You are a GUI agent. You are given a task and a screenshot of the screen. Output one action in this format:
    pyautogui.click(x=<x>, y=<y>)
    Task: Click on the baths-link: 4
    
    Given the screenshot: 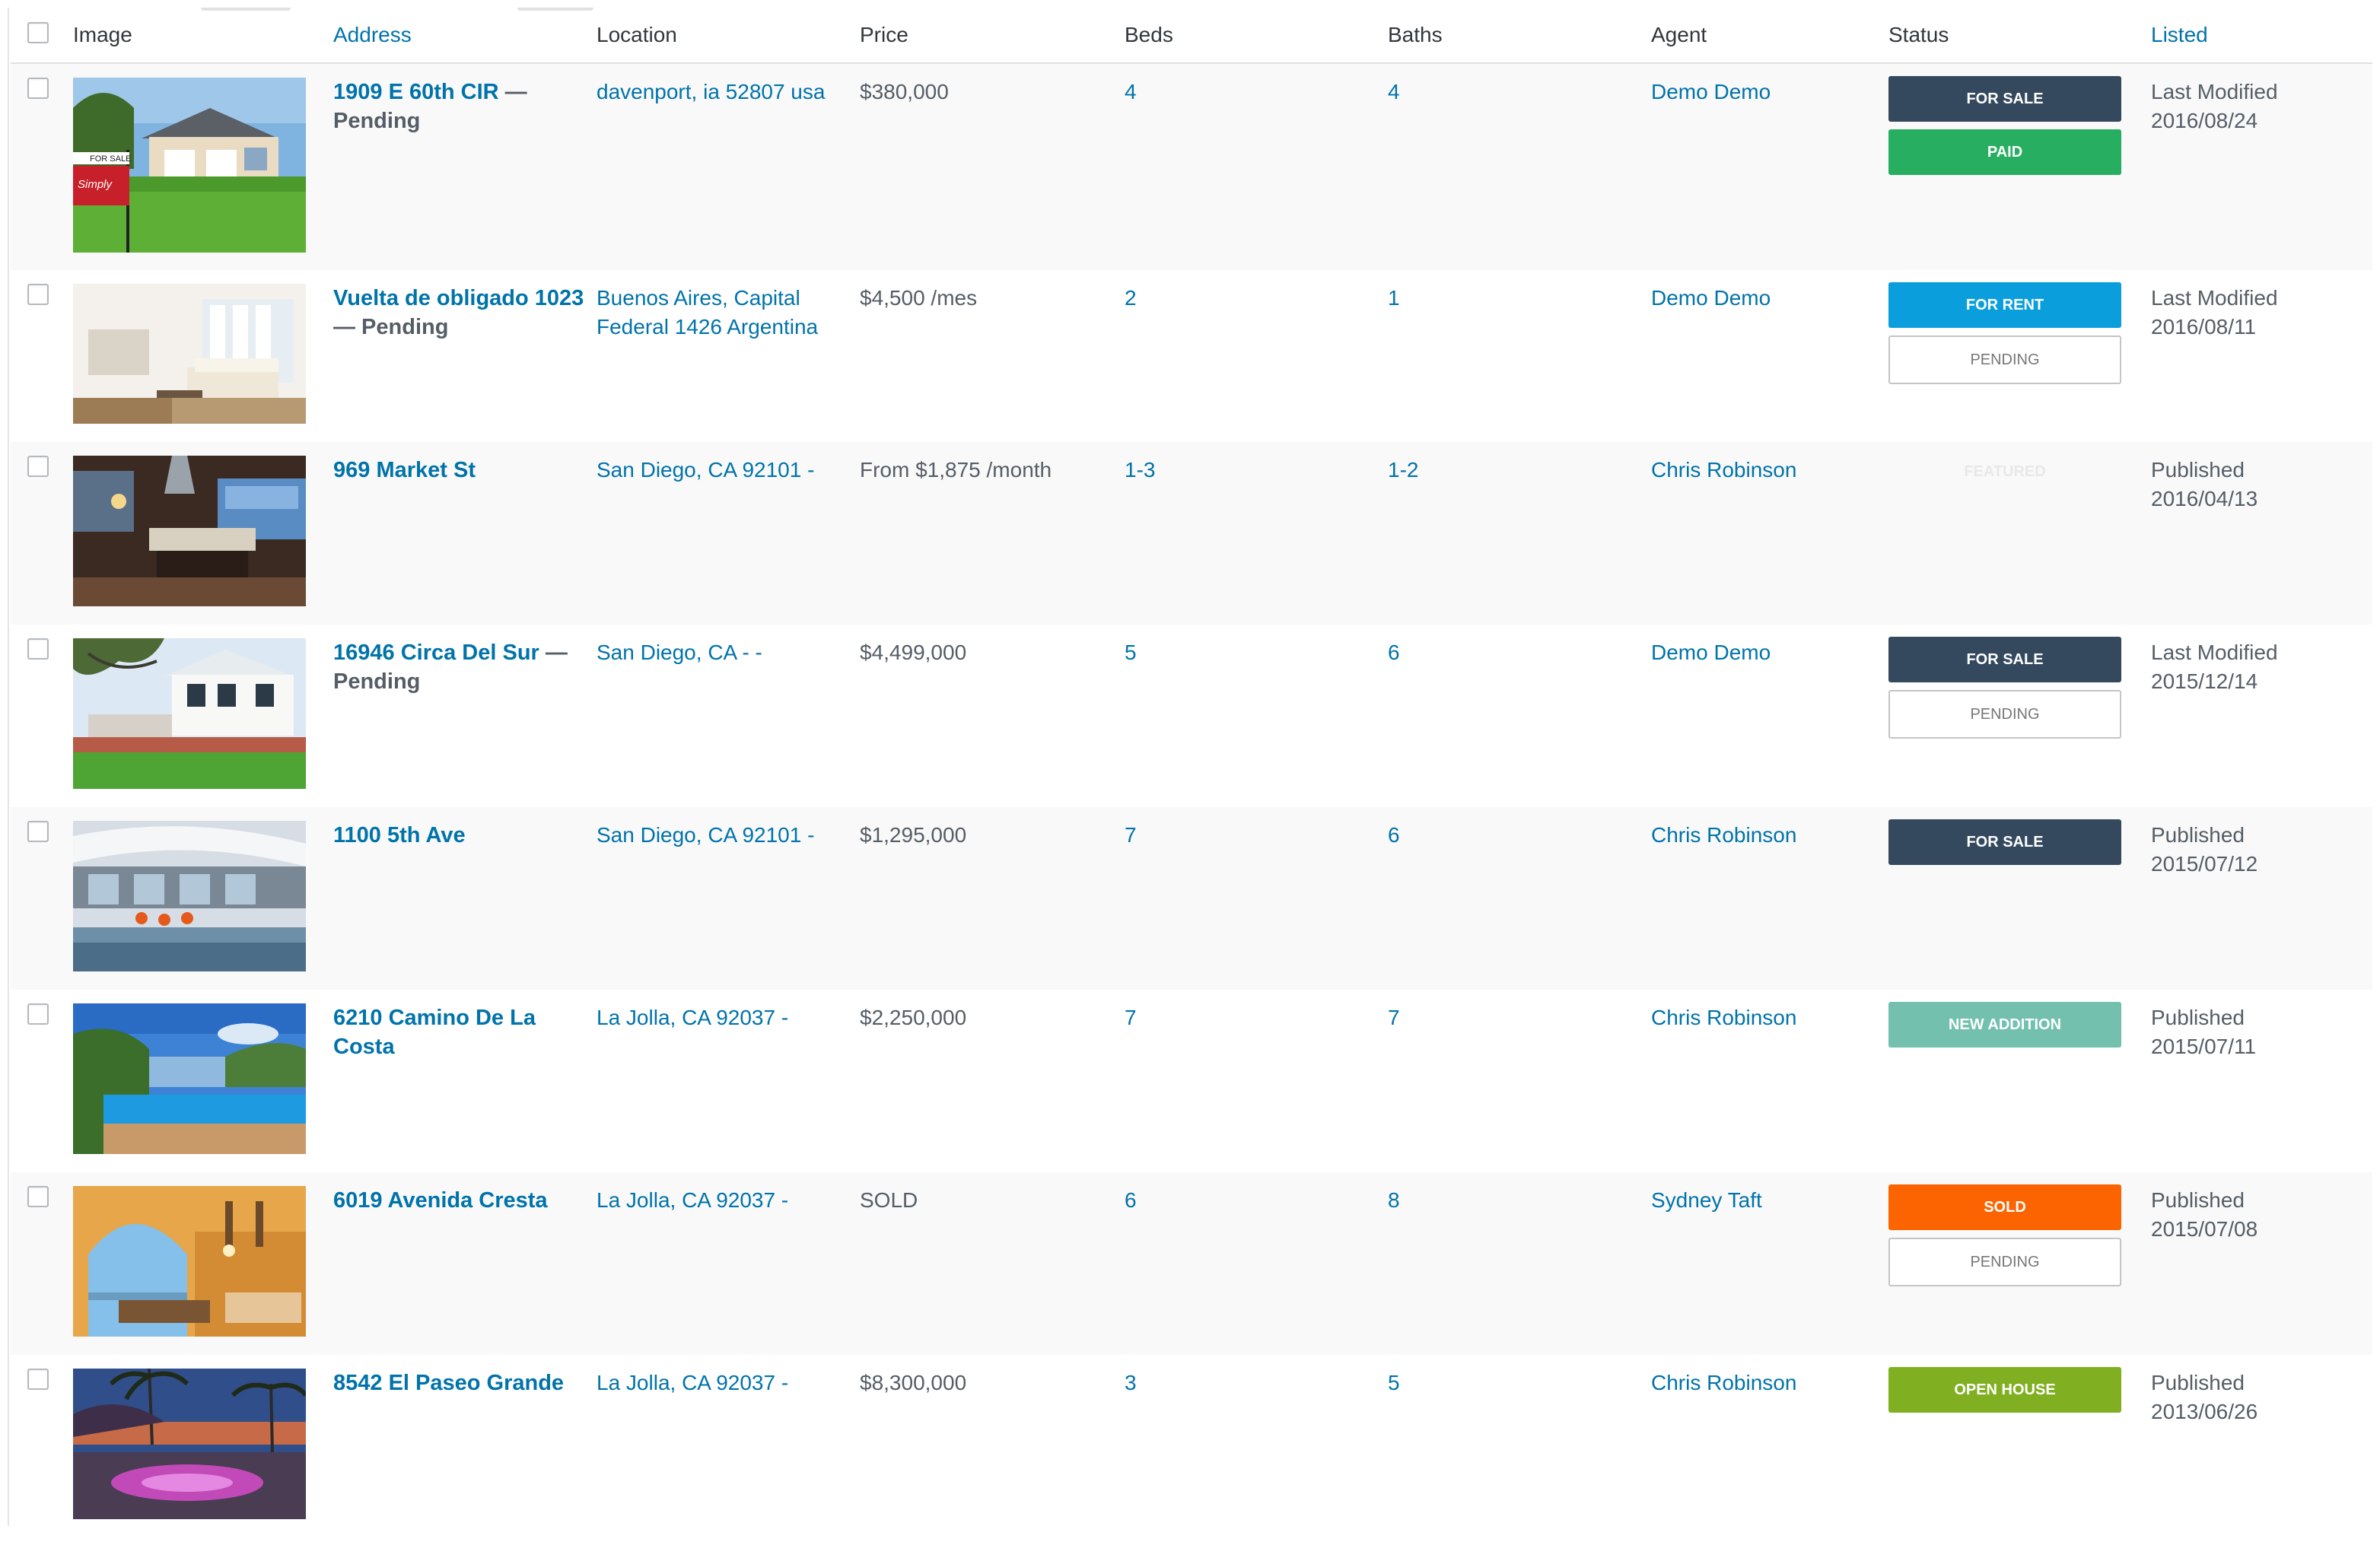 What is the action you would take?
    pyautogui.click(x=1394, y=91)
    